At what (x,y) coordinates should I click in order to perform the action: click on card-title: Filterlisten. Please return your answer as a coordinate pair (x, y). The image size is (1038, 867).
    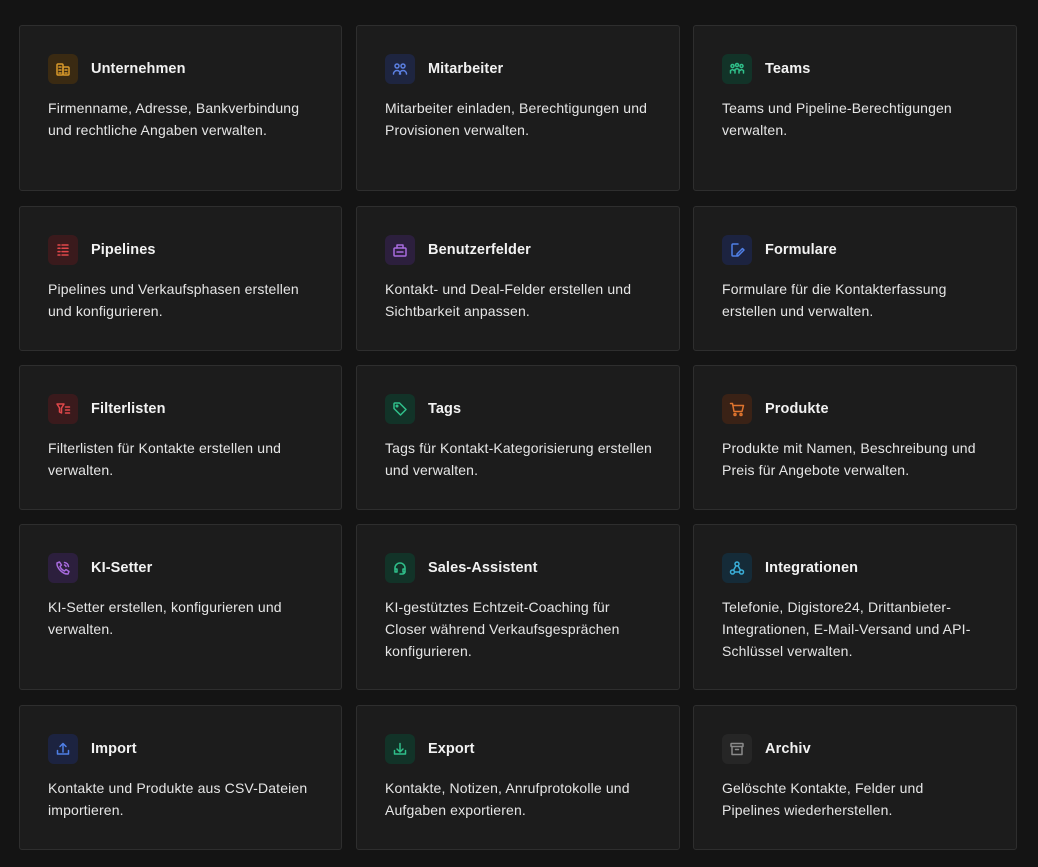
    Looking at the image, I should click on (128, 409).